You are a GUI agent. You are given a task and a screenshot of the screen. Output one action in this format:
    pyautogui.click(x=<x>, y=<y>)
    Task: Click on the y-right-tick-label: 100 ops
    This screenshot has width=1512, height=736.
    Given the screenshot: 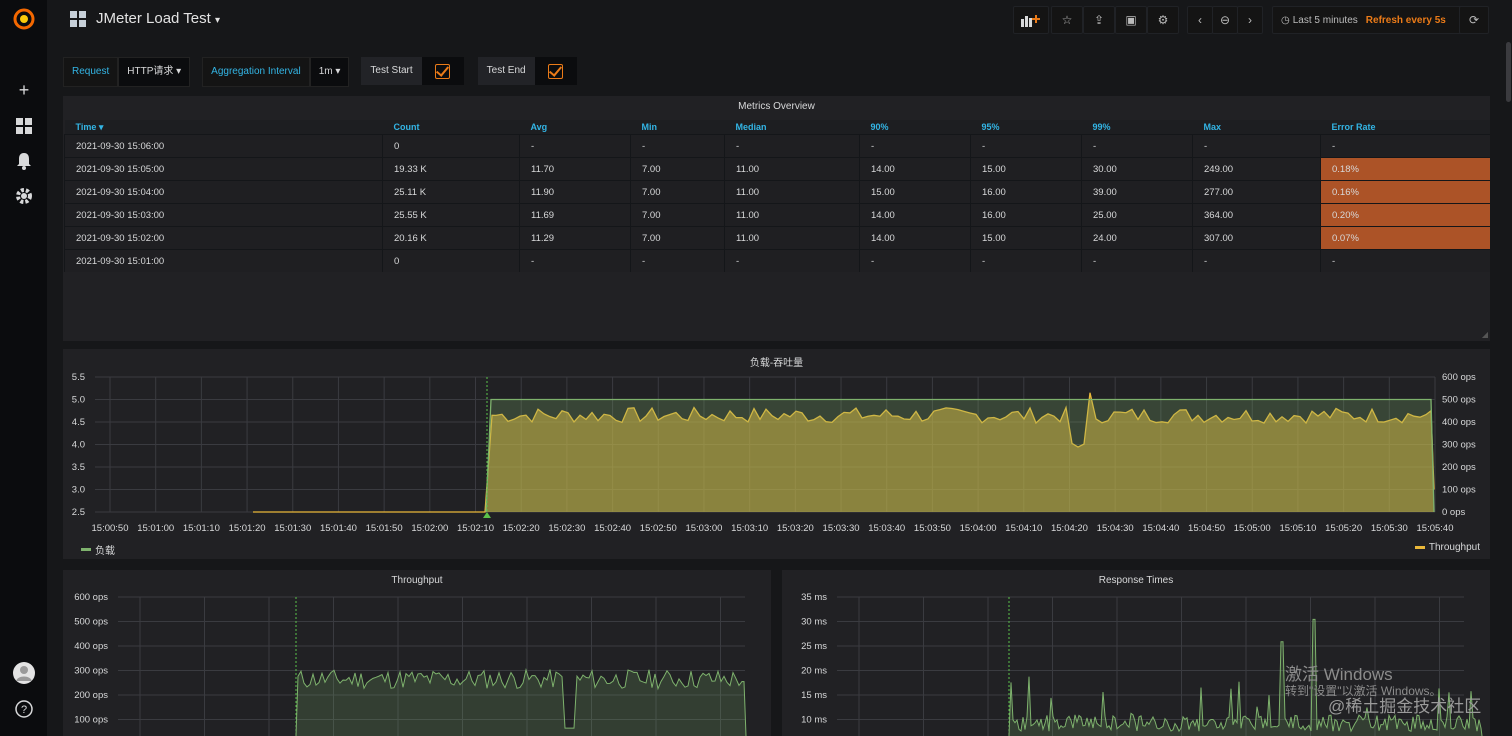 What is the action you would take?
    pyautogui.click(x=1459, y=490)
    